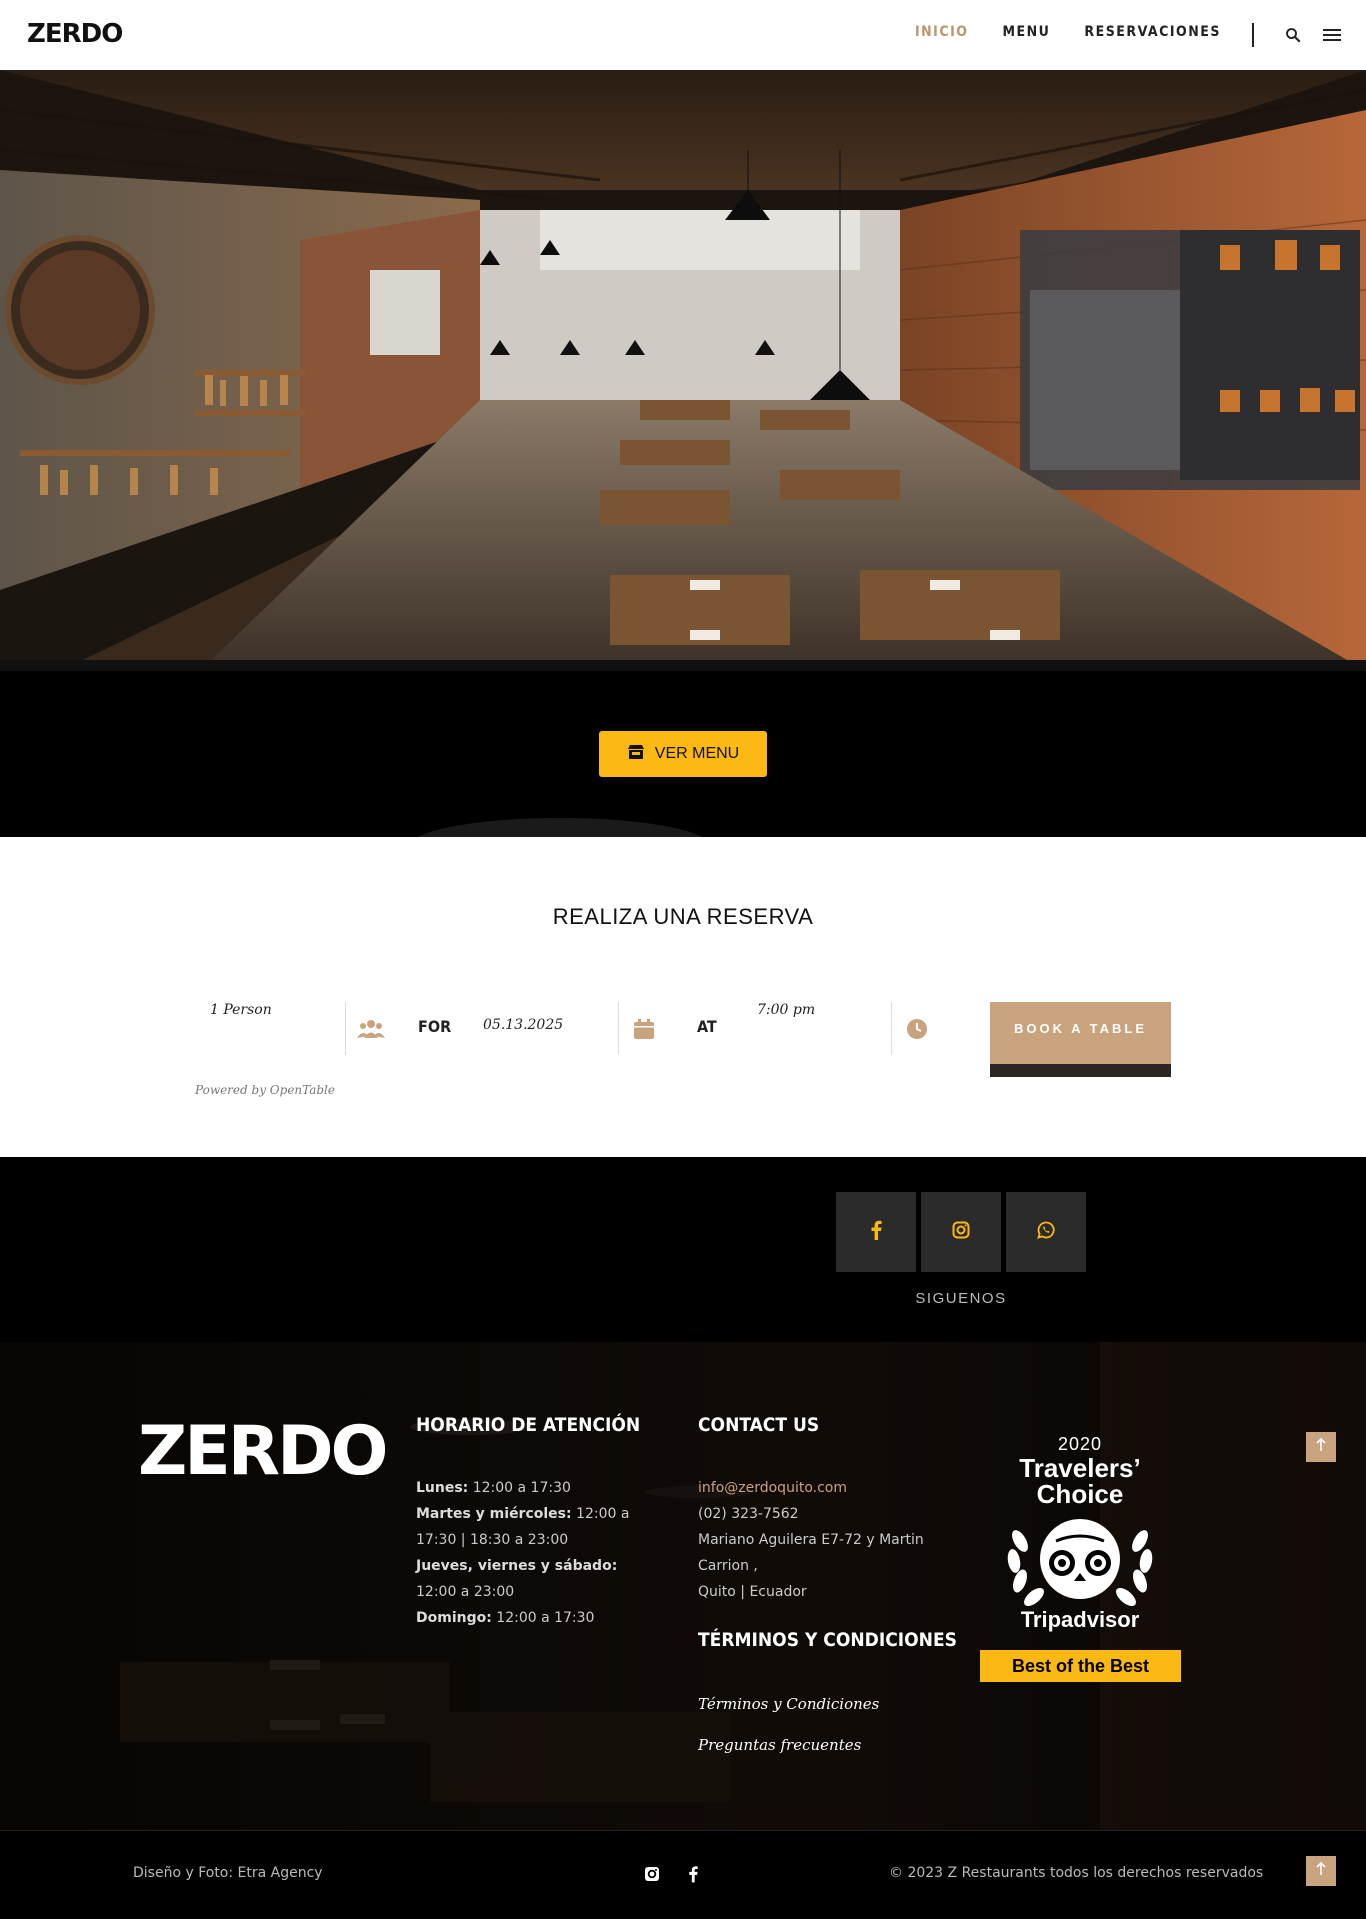  What do you see at coordinates (683, 1249) in the screenshot?
I see `social-section: SIGUENOS` at bounding box center [683, 1249].